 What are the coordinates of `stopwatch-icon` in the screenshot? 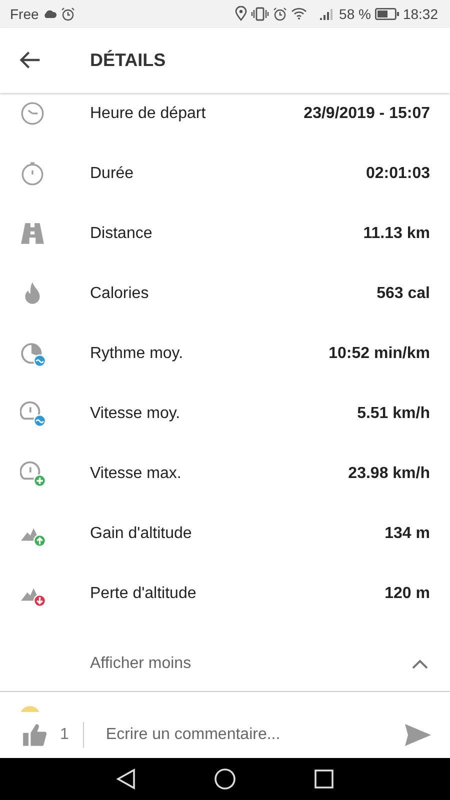 It's located at (33, 174).